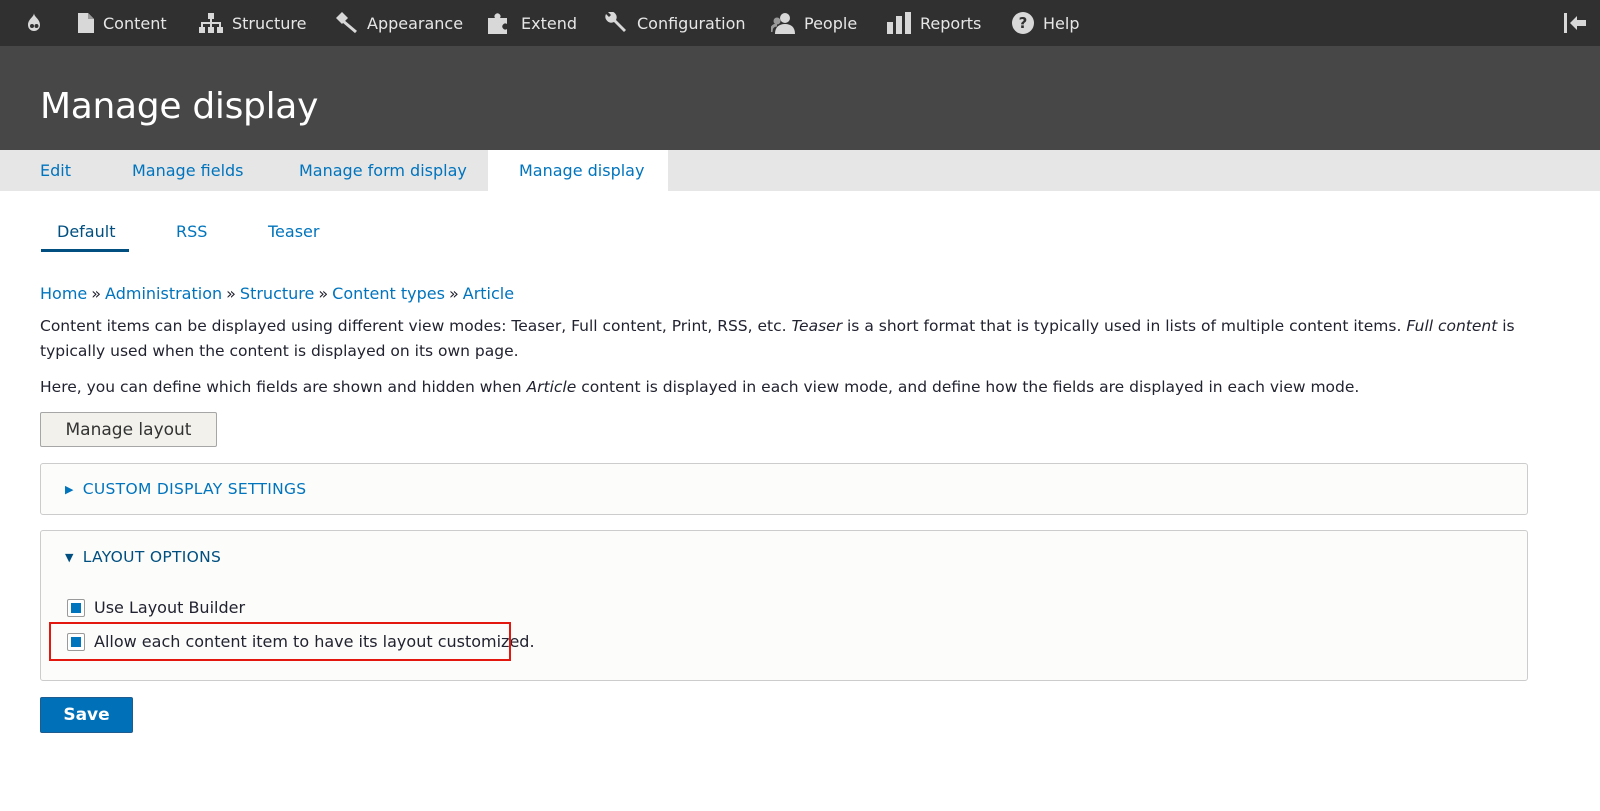 Image resolution: width=1600 pixels, height=811 pixels. What do you see at coordinates (188, 170) in the screenshot?
I see `tab-manage-fields: Manage fields` at bounding box center [188, 170].